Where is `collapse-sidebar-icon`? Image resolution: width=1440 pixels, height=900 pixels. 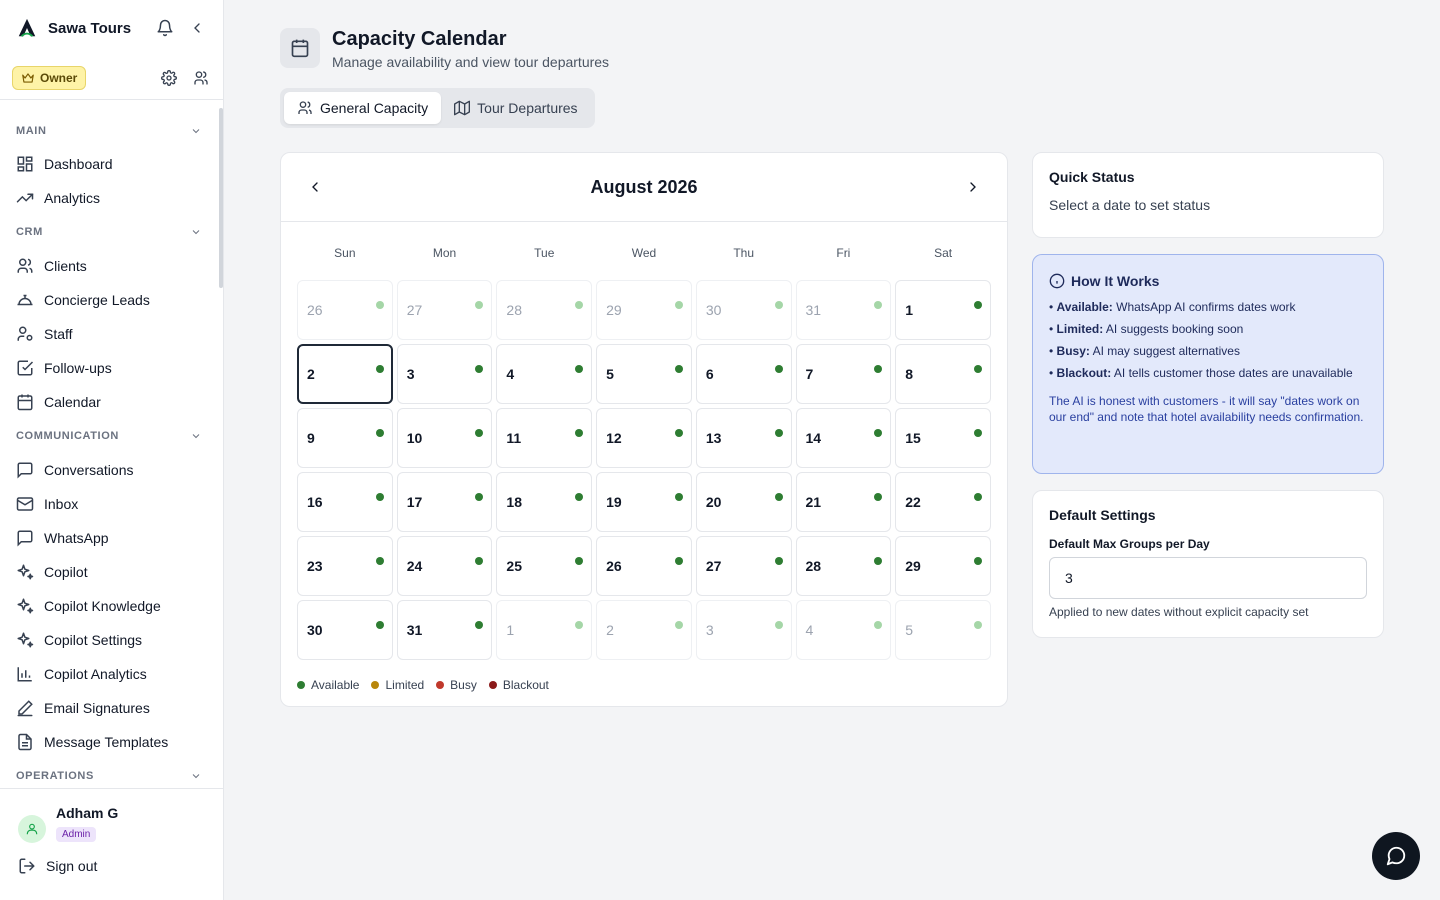
collapse-sidebar-icon is located at coordinates (197, 28).